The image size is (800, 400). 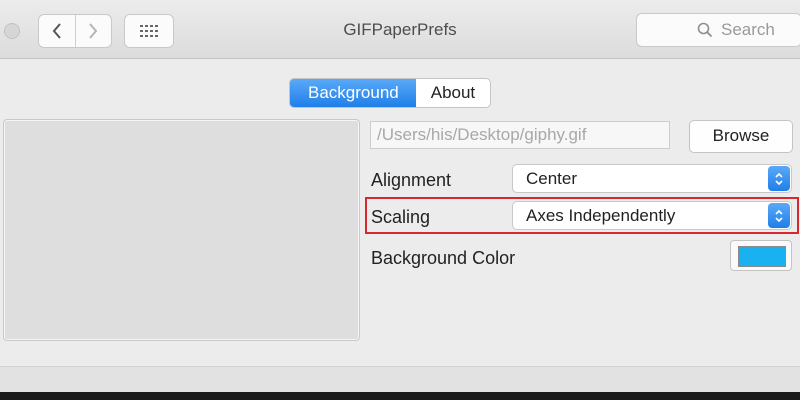 What do you see at coordinates (552, 178) in the screenshot?
I see `alignment-value: Center` at bounding box center [552, 178].